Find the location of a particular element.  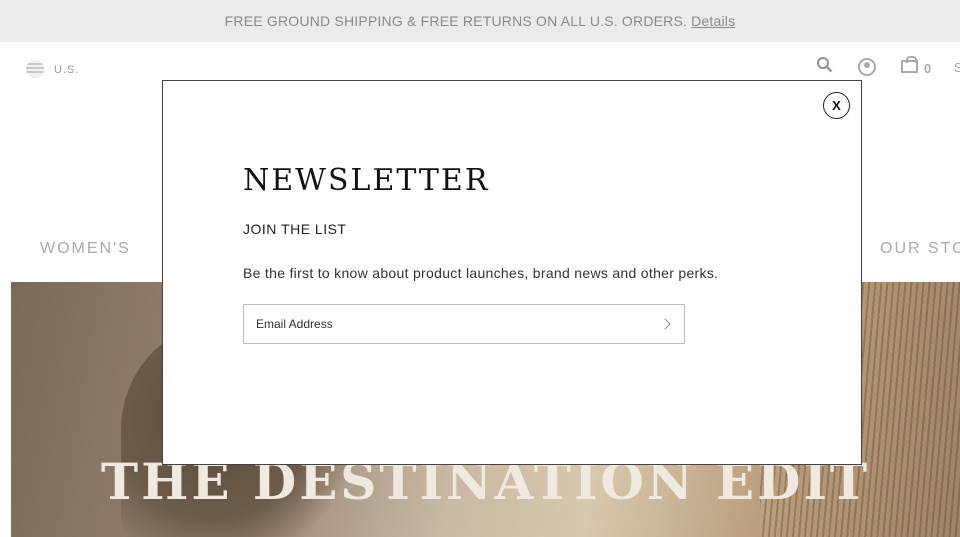

modal-title: NEWSLETTER is located at coordinates (366, 180).